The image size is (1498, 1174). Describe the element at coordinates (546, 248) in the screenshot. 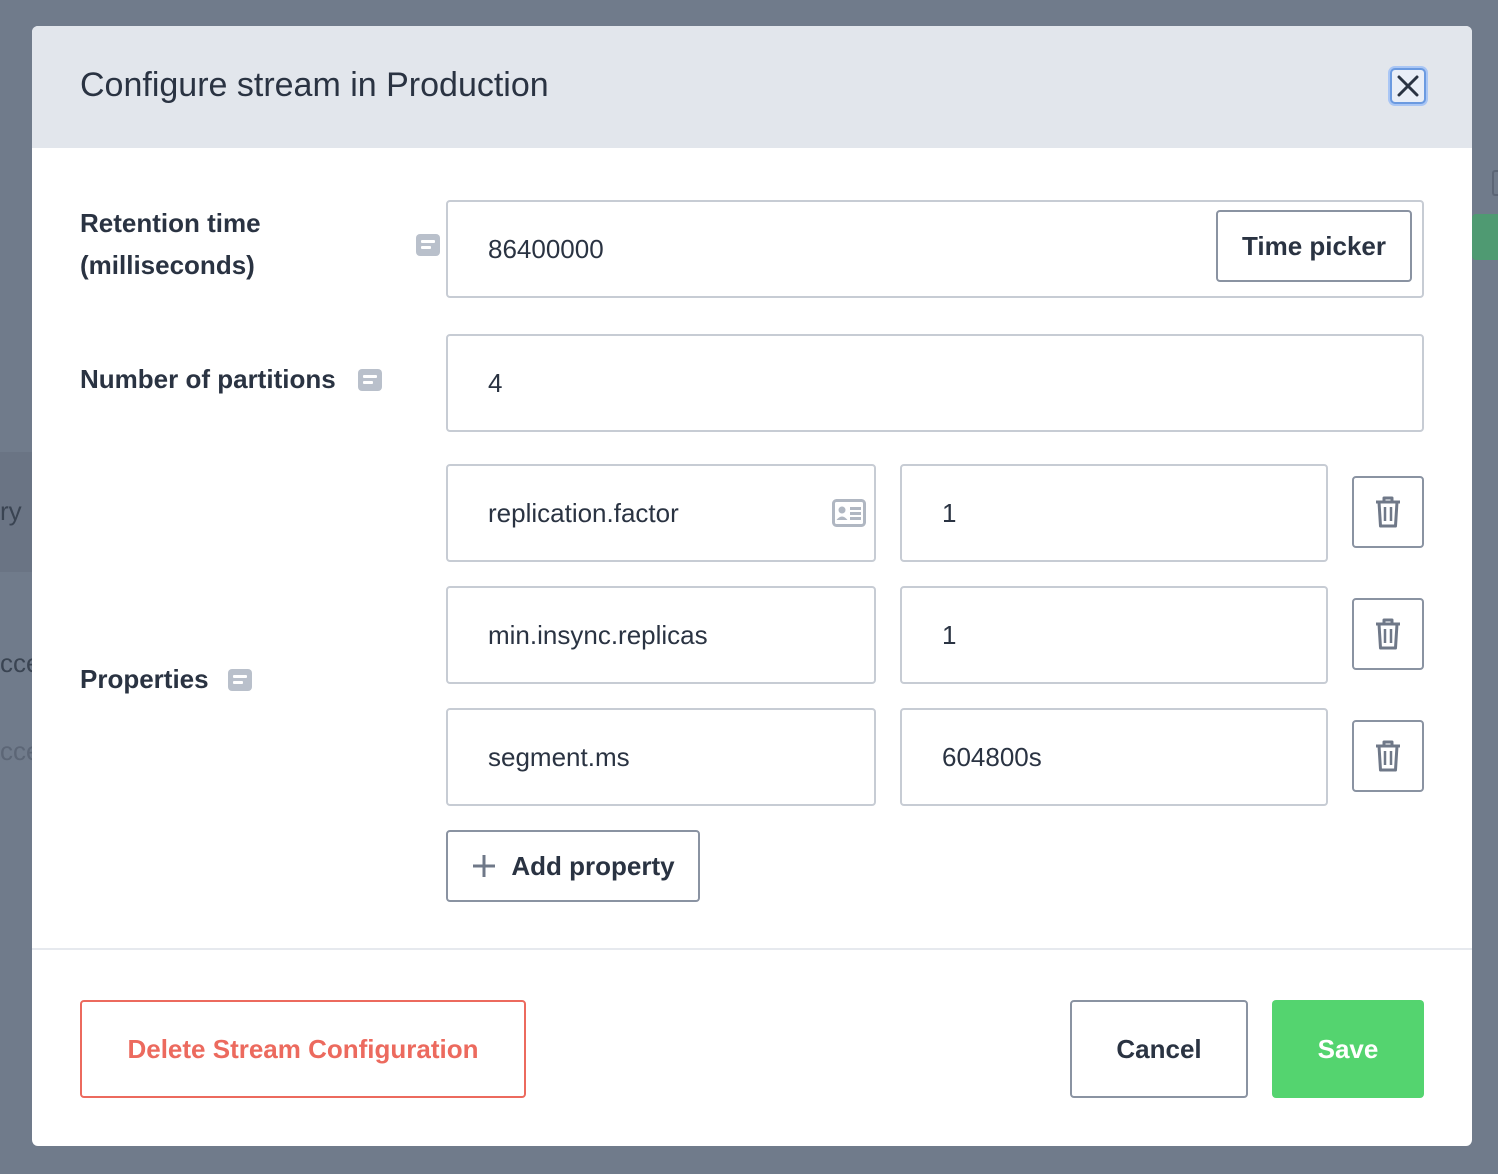

I see `retention-value: 86400000` at that location.